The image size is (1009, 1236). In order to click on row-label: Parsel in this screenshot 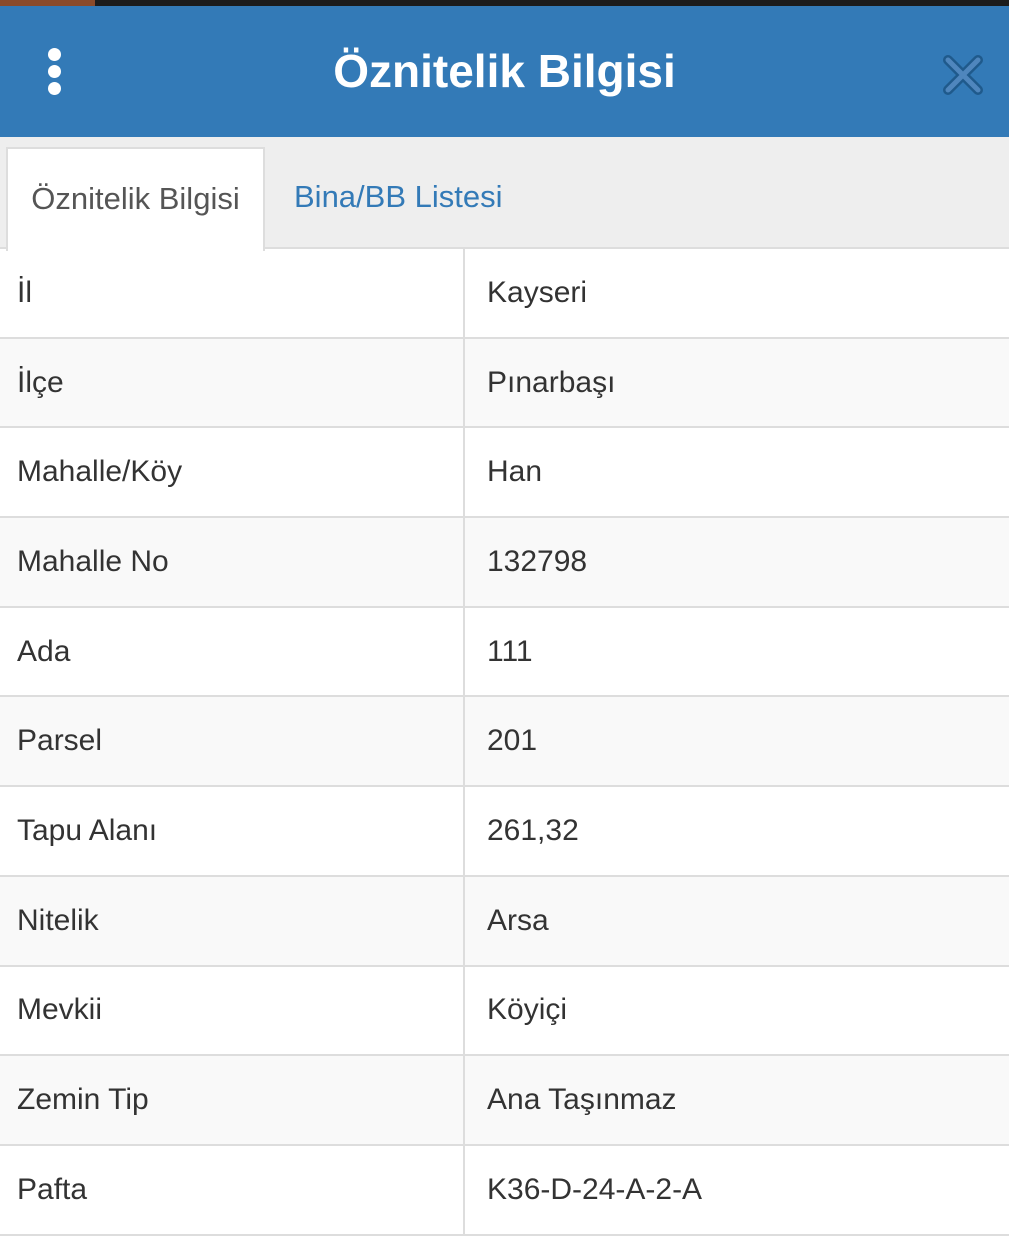, I will do `click(232, 741)`.